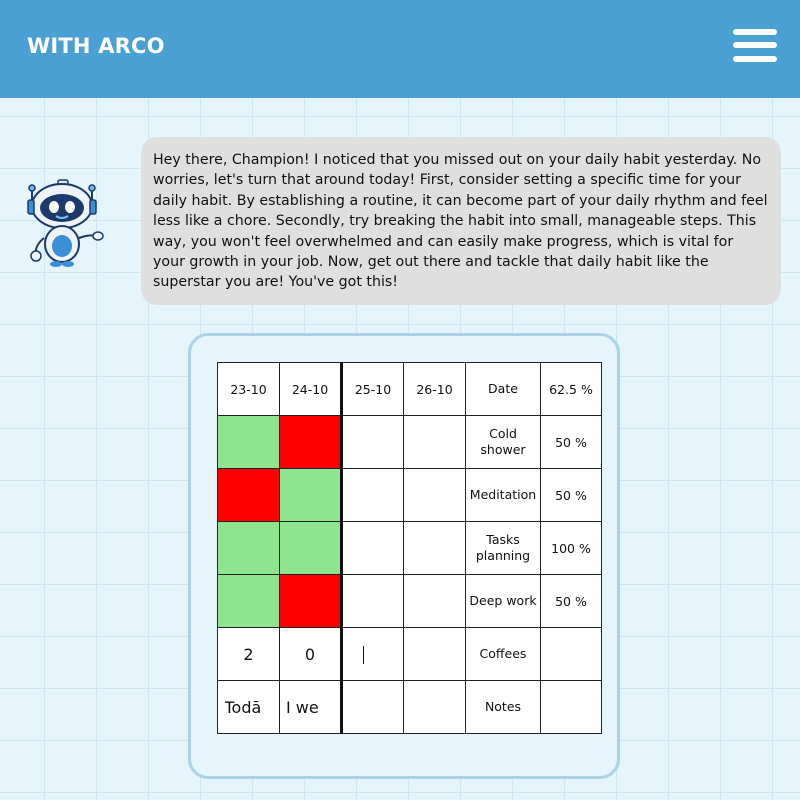  I want to click on robot-mascot-icon, so click(64, 223).